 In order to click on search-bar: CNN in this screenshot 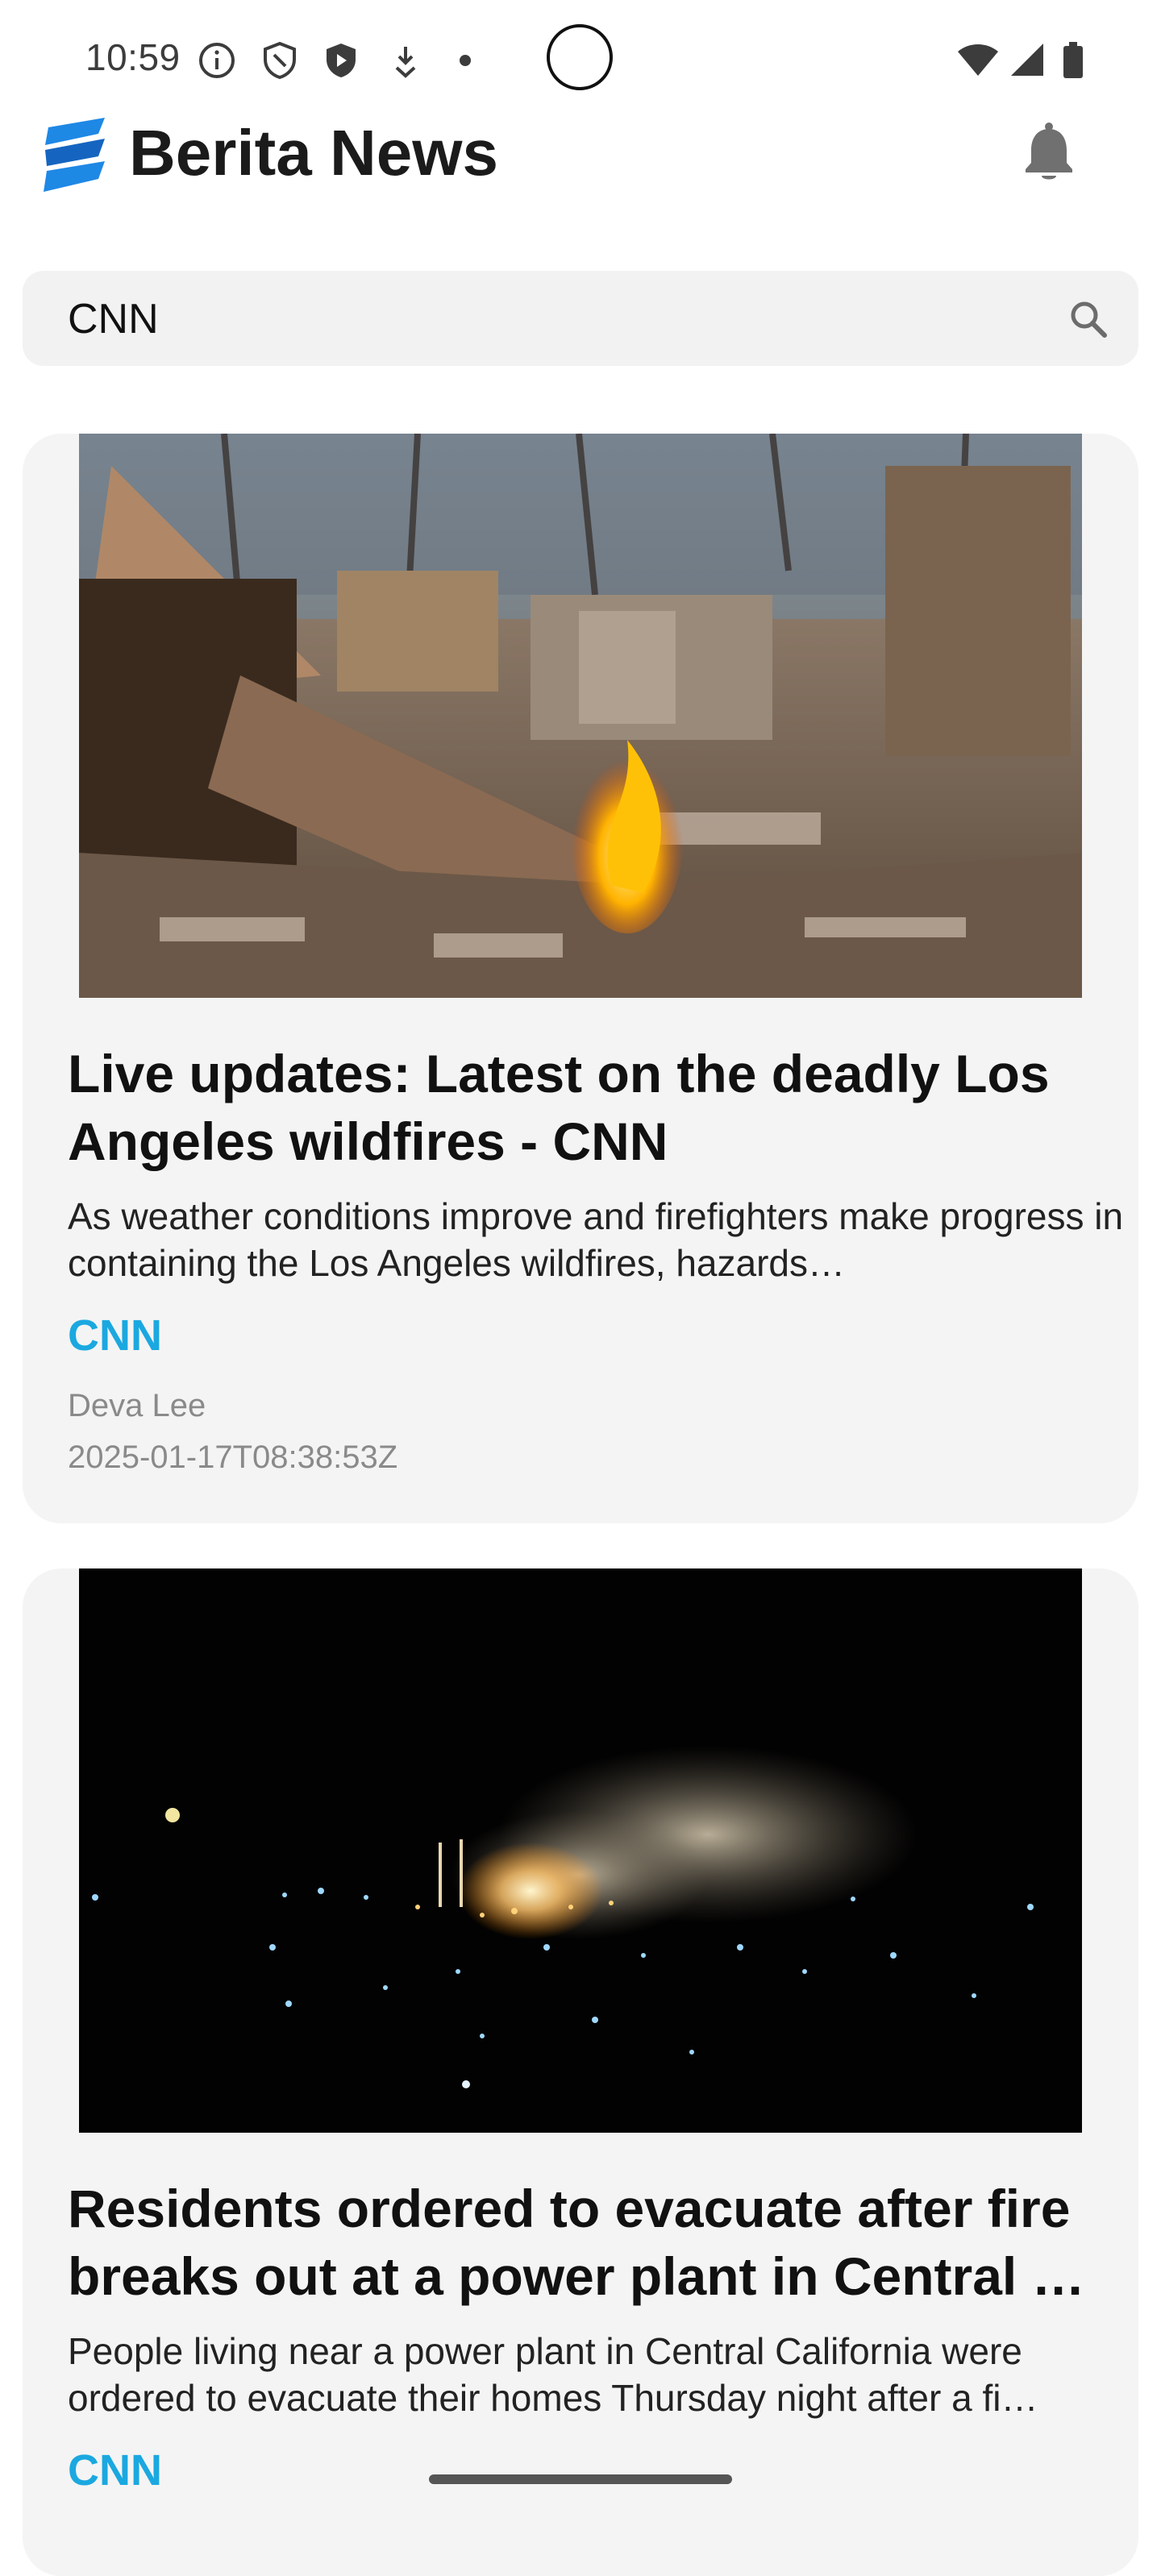, I will do `click(580, 318)`.